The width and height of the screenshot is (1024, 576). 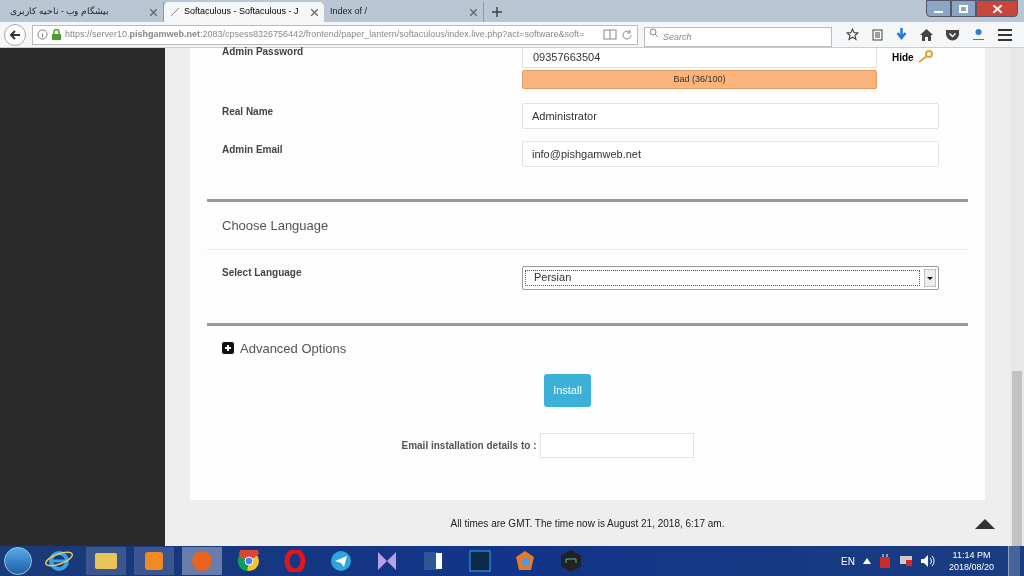 What do you see at coordinates (930, 277) in the screenshot?
I see `dropdown-arrow-icon` at bounding box center [930, 277].